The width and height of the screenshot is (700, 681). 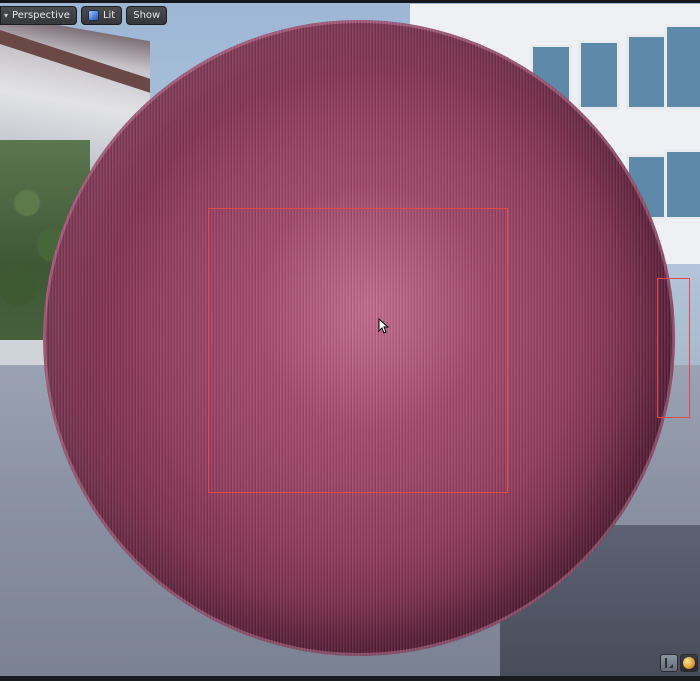 I want to click on show-label: Show, so click(x=147, y=15).